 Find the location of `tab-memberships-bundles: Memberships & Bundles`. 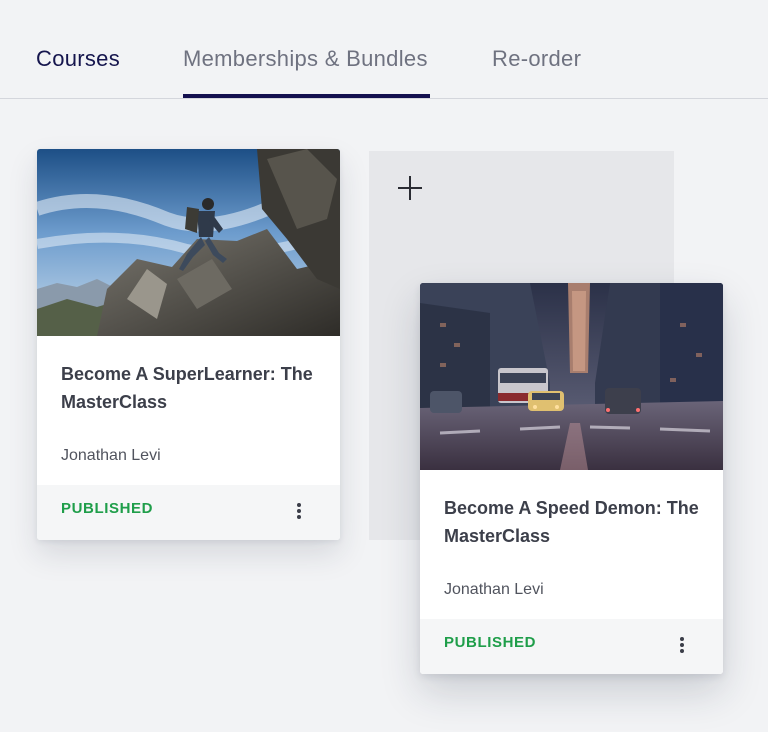

tab-memberships-bundles: Memberships & Bundles is located at coordinates (305, 59).